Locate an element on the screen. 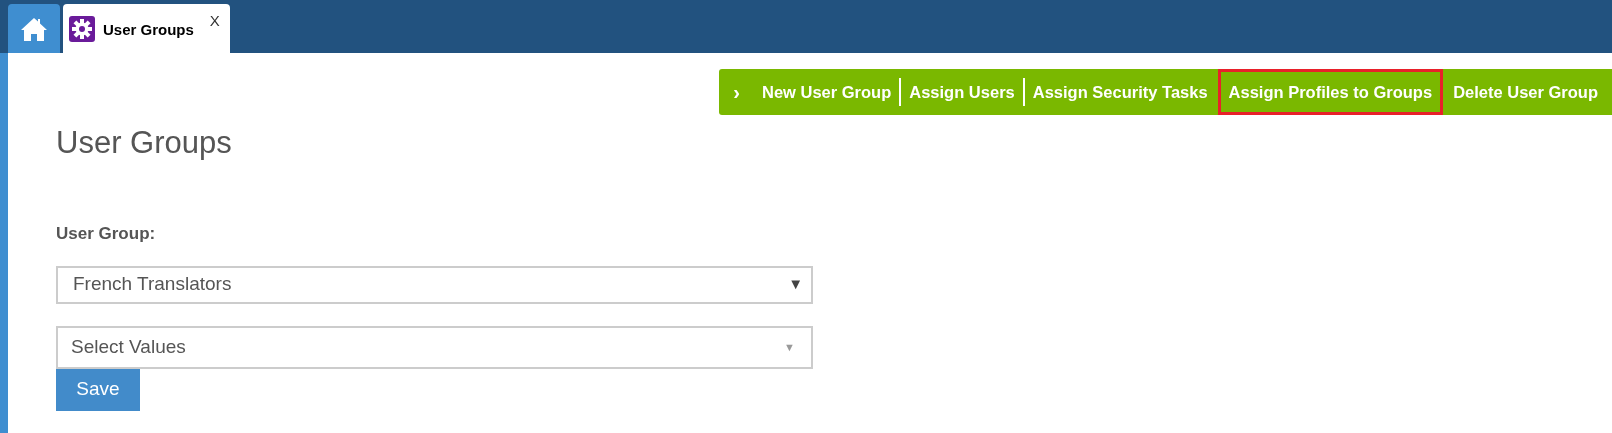 The width and height of the screenshot is (1612, 433). action-link: Assign Profiles to Groups is located at coordinates (1330, 92).